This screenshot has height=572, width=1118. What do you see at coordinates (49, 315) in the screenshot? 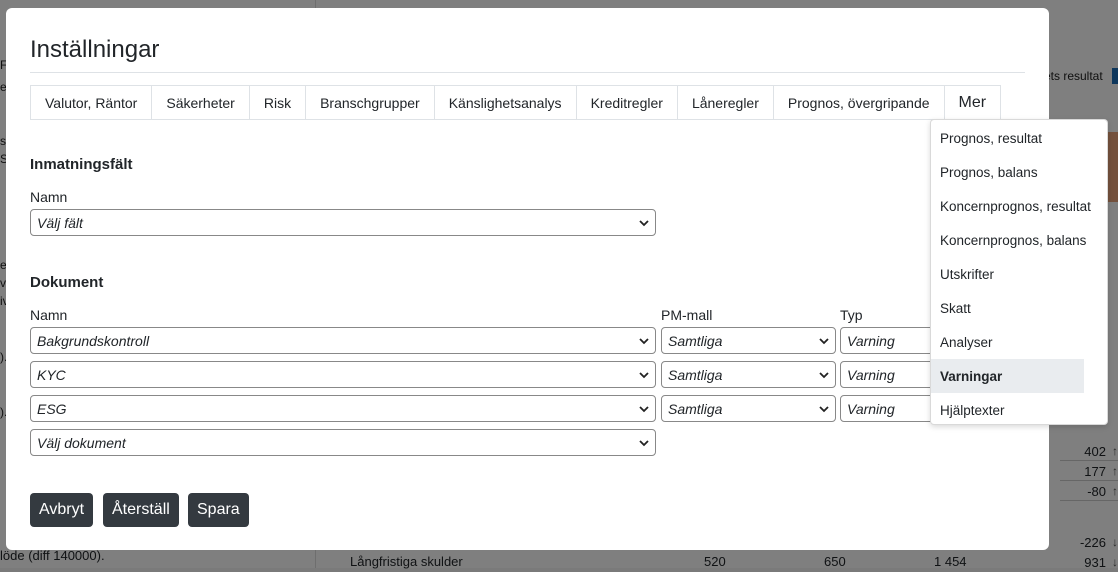
I see `document-name-column-label: Namn` at bounding box center [49, 315].